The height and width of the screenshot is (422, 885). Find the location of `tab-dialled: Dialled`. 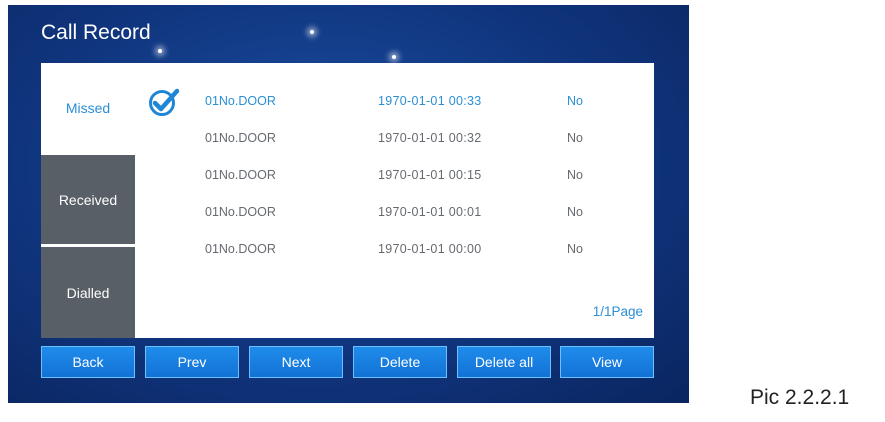

tab-dialled: Dialled is located at coordinates (88, 292).